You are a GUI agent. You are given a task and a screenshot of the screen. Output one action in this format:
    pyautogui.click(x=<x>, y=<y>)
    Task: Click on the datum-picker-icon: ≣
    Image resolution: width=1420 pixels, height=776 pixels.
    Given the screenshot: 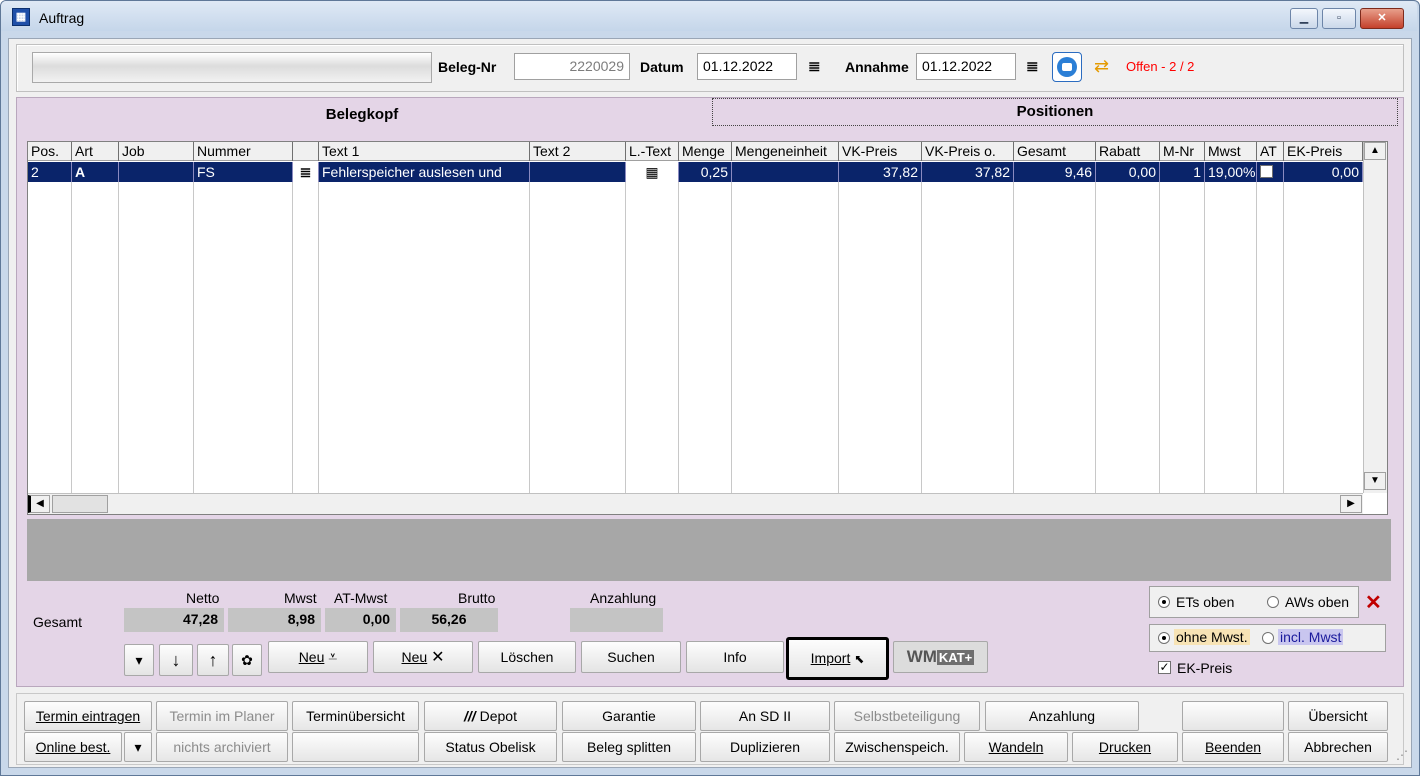 What is the action you would take?
    pyautogui.click(x=814, y=66)
    